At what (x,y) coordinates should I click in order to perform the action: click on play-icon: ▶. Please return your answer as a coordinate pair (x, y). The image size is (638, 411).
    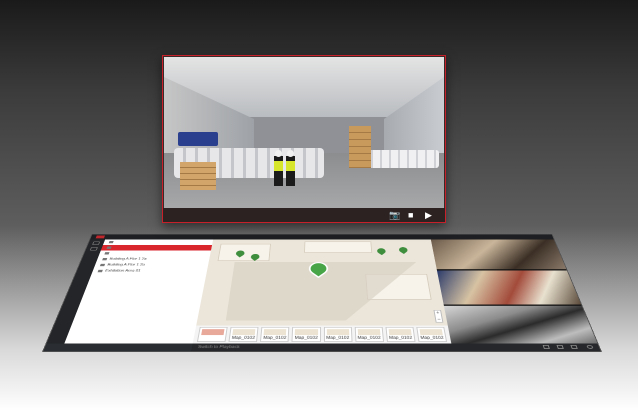
    Looking at the image, I should click on (428, 215).